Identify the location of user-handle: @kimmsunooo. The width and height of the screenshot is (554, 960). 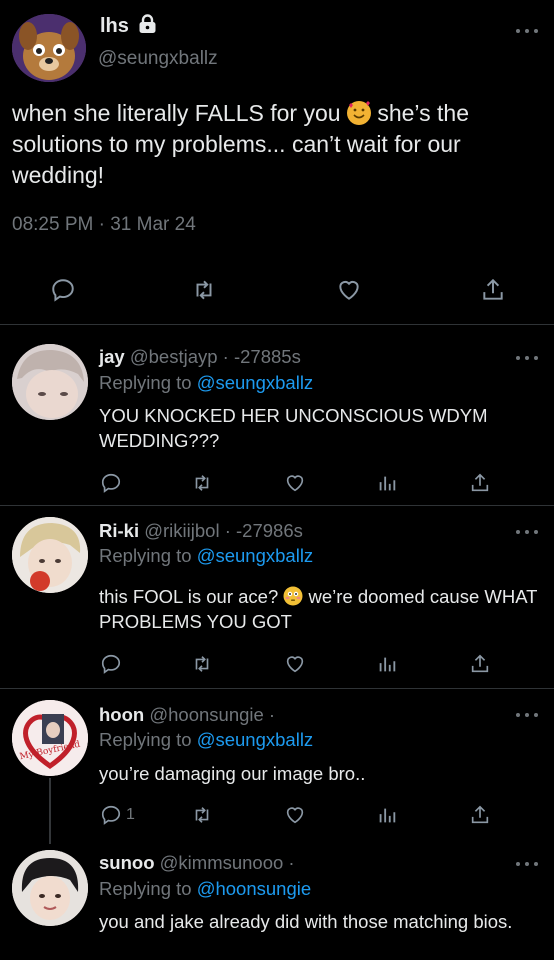
(222, 862).